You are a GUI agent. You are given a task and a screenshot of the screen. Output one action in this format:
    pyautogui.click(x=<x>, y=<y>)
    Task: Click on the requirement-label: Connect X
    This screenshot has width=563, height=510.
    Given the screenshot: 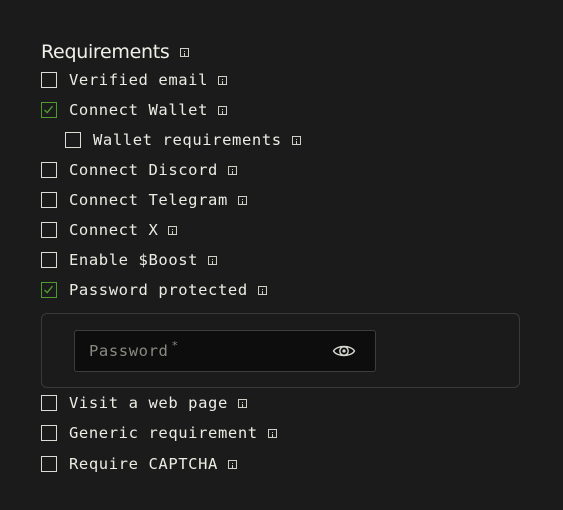 What is the action you would take?
    pyautogui.click(x=114, y=230)
    